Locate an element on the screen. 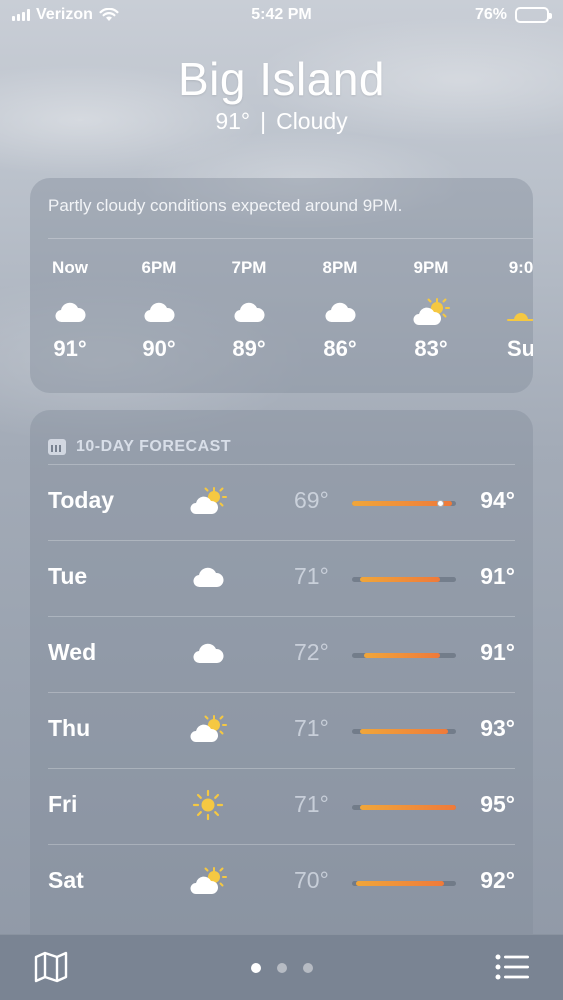 This screenshot has width=563, height=1000. current-condition: Cloudy is located at coordinates (312, 121).